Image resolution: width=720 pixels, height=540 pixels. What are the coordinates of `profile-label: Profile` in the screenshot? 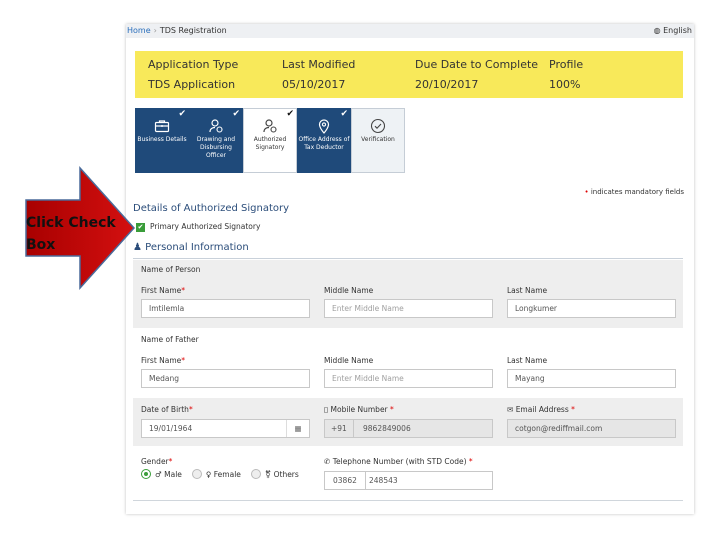 It's located at (566, 64).